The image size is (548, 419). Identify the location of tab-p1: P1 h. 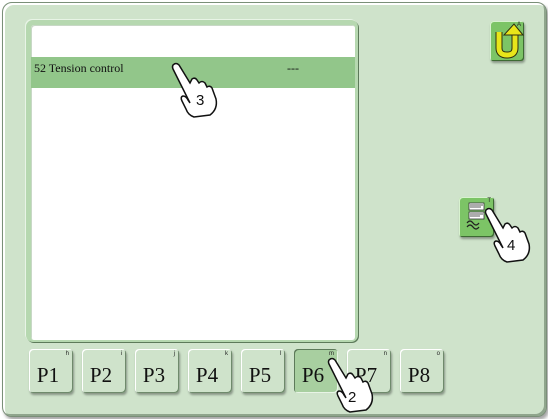
(51, 371).